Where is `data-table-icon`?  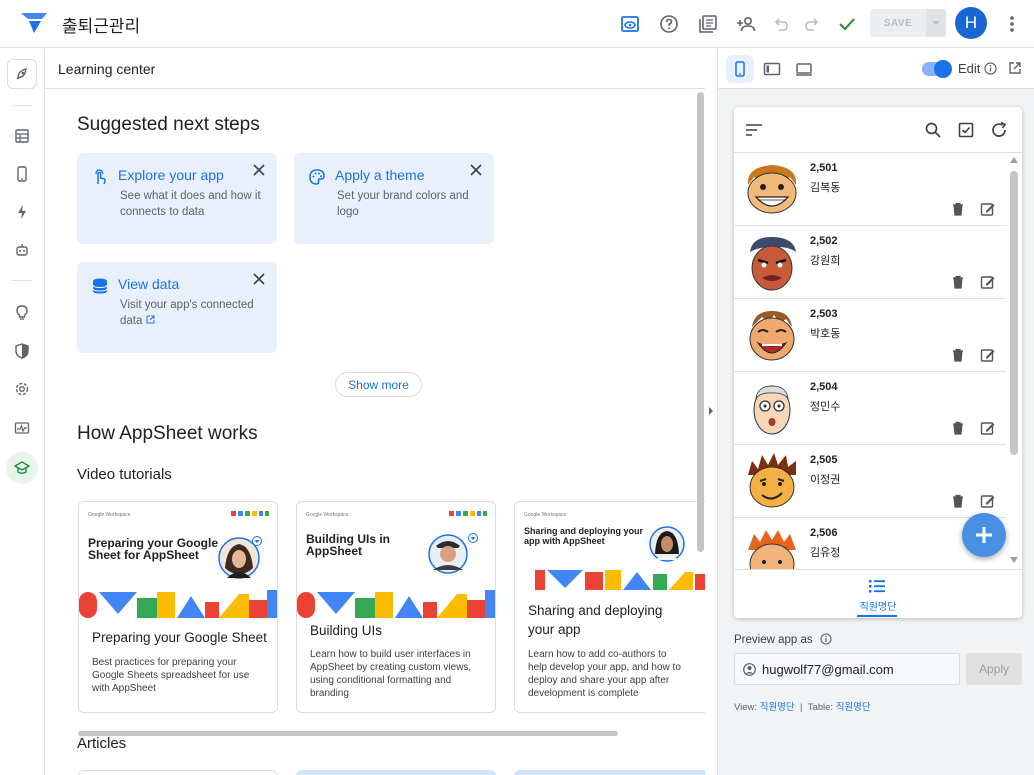
data-table-icon is located at coordinates (22, 136).